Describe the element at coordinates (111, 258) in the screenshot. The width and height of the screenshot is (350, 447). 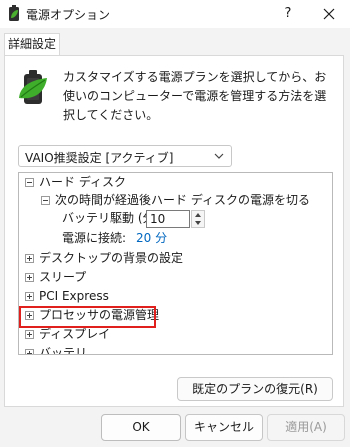
I see `tree-item-label: デスクトップの背景の設定` at that location.